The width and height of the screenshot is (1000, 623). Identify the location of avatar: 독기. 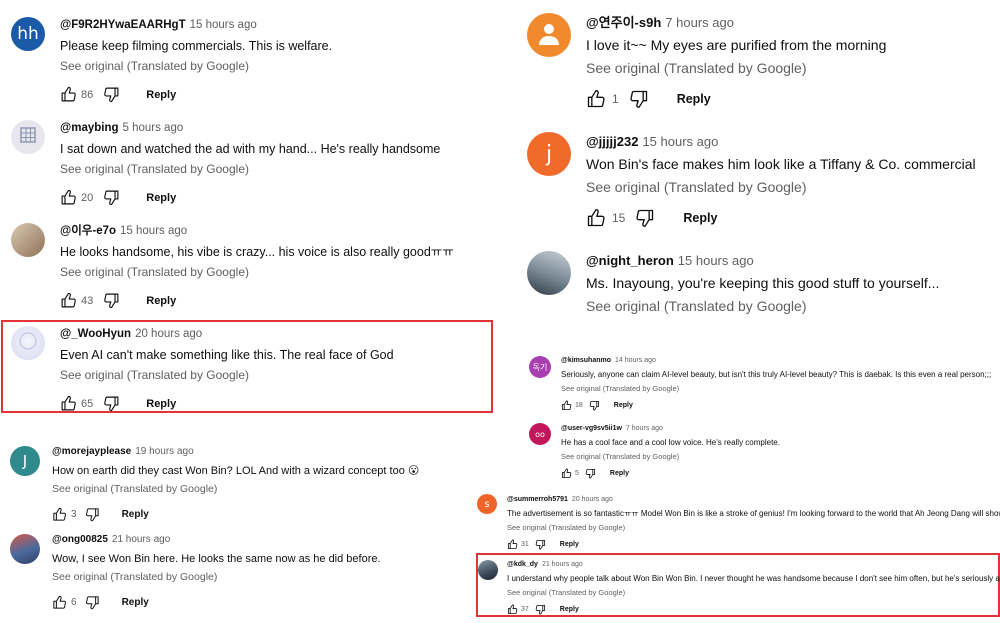
(540, 367).